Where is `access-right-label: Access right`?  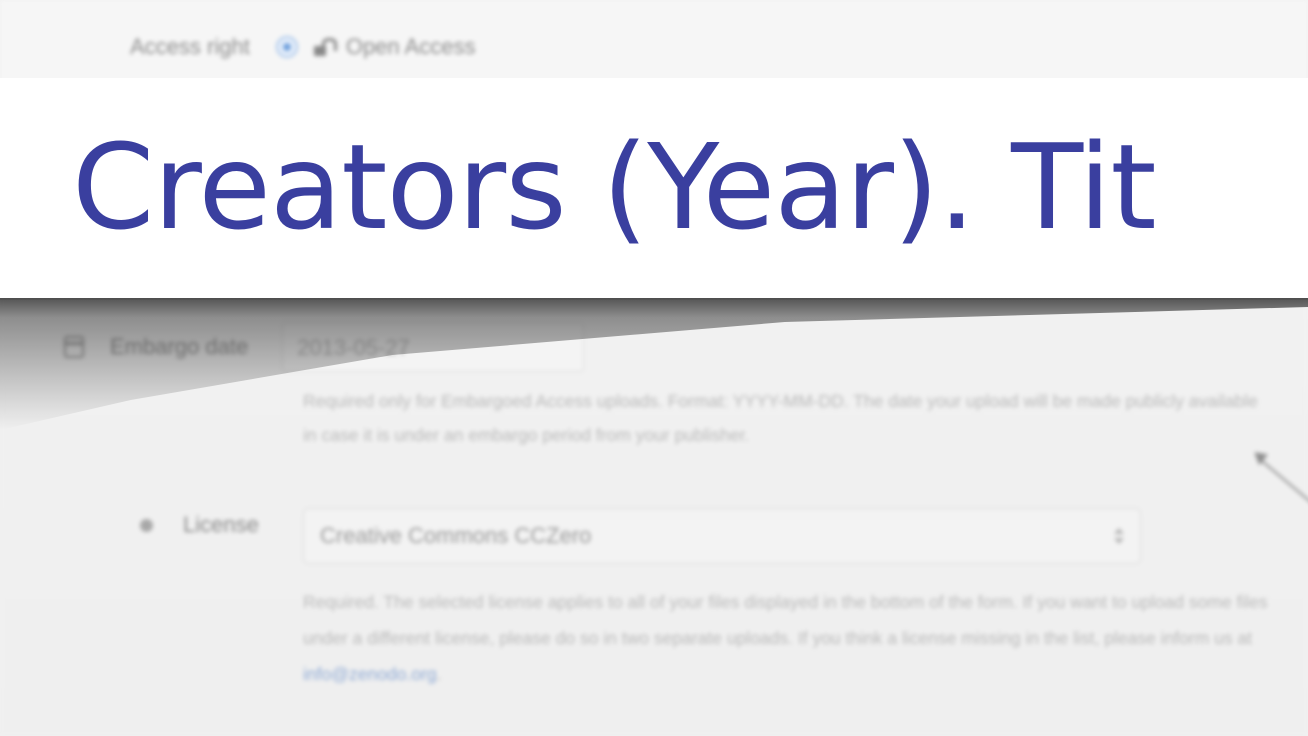 access-right-label: Access right is located at coordinates (190, 46).